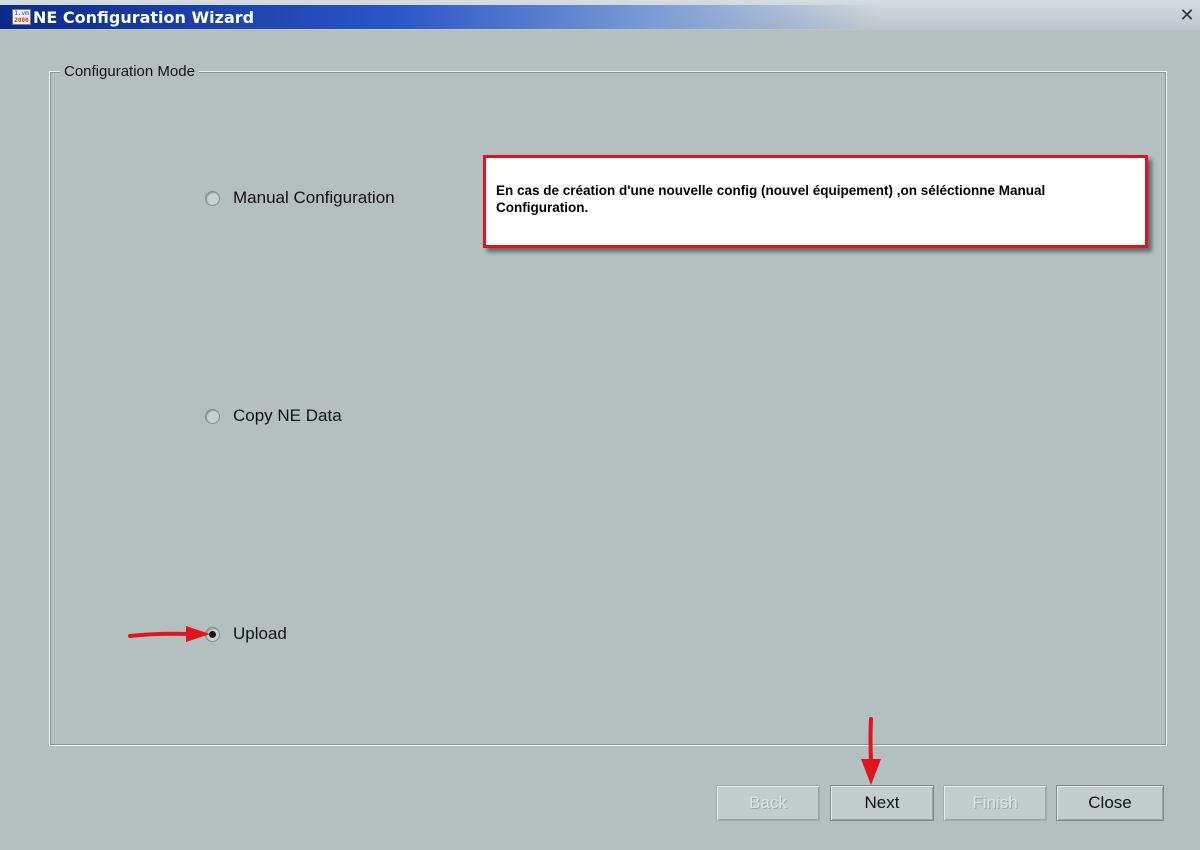 This screenshot has height=850, width=1200. I want to click on radio-upload: Upload, so click(246, 634).